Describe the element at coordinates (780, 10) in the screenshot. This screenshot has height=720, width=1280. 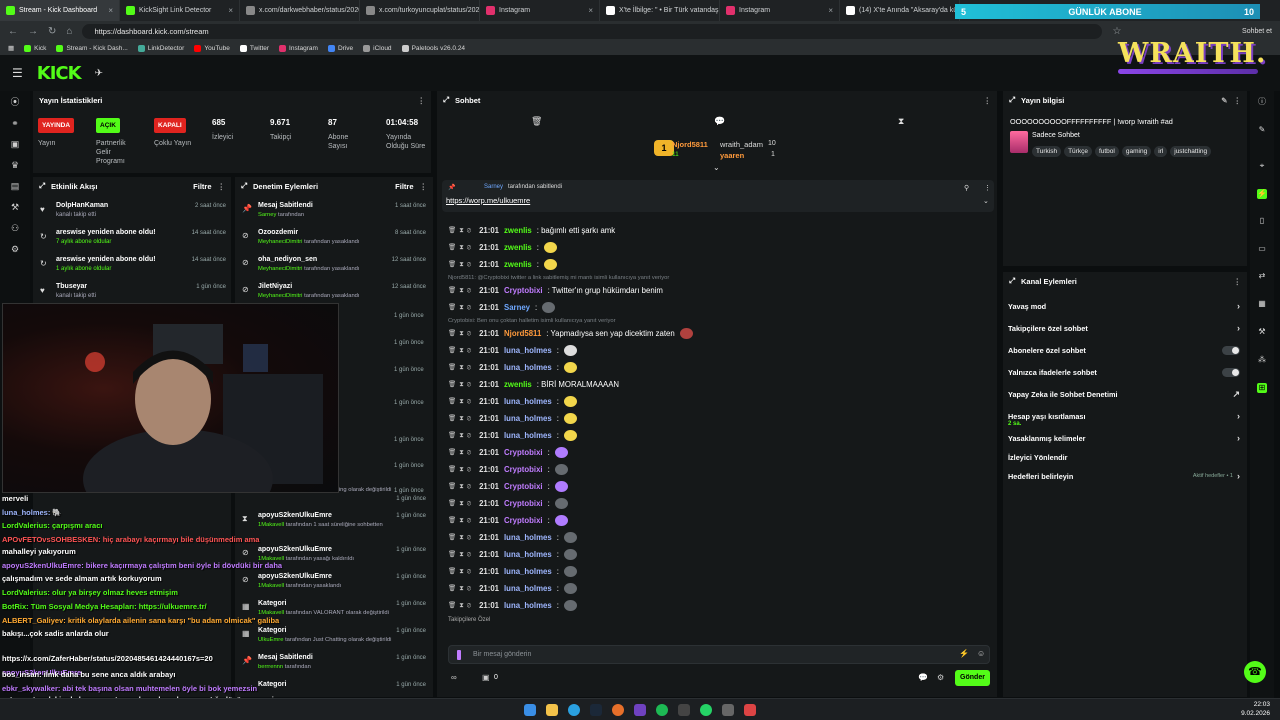
I see `browser-tab: Instagram ×` at that location.